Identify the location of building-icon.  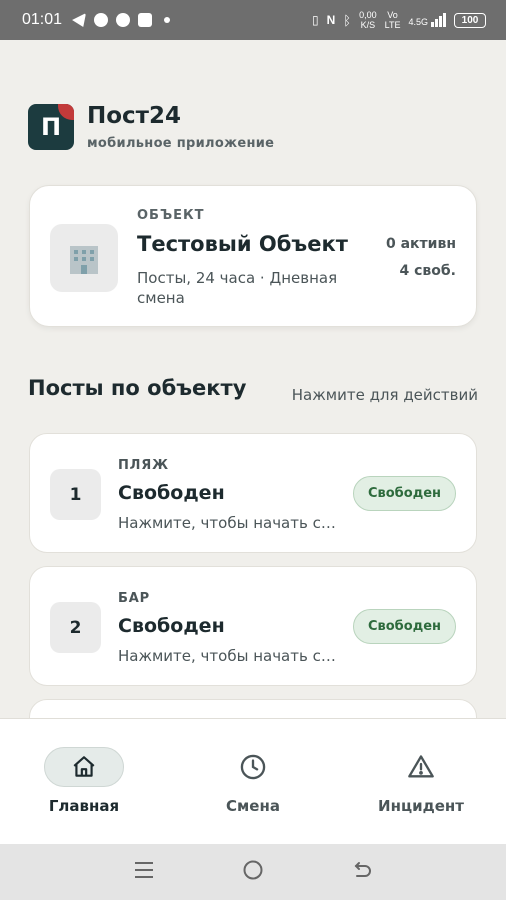
(84, 258).